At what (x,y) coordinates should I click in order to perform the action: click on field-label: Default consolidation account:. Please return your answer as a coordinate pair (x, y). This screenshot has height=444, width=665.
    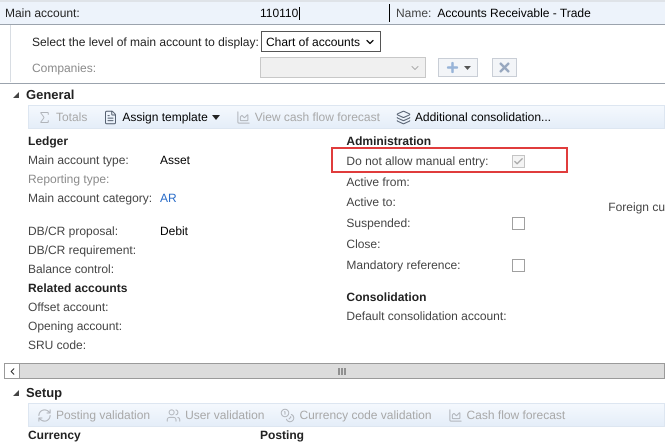
    Looking at the image, I should click on (427, 316).